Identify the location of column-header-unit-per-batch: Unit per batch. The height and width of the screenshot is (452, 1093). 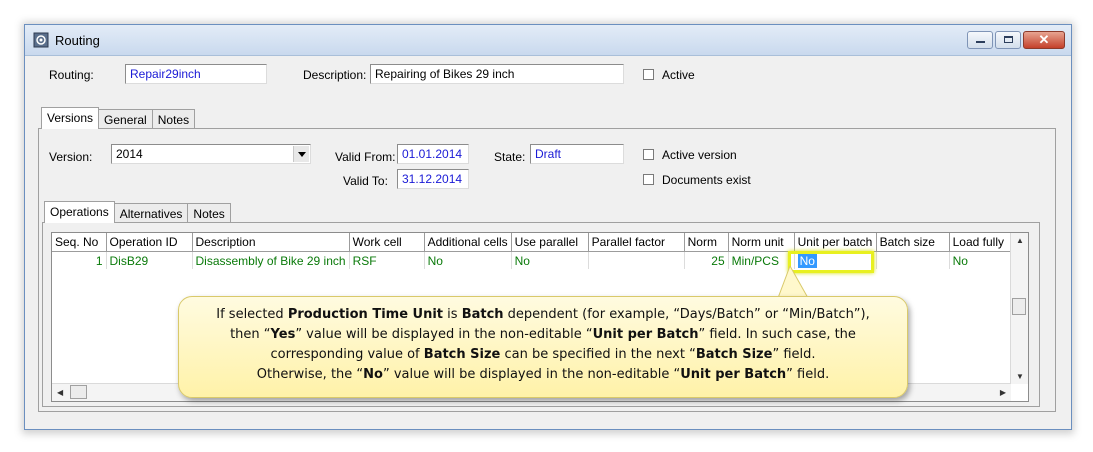
(835, 242).